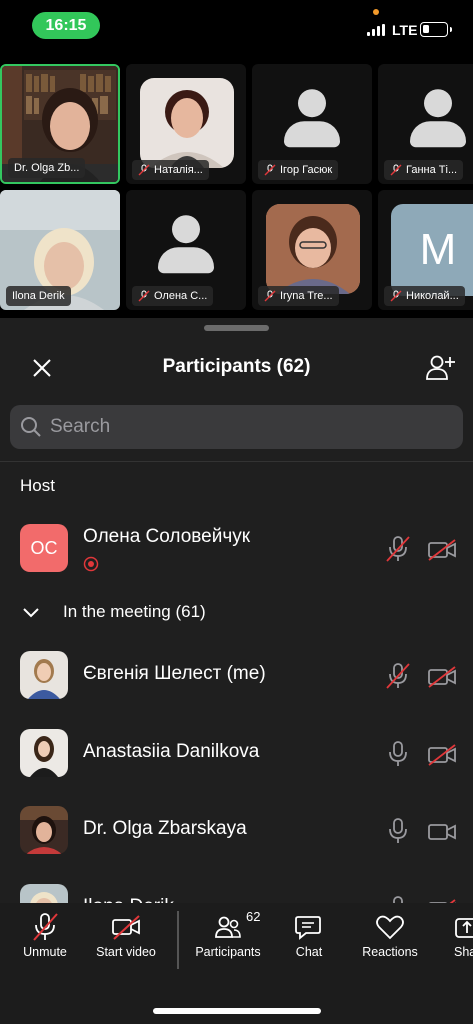 This screenshot has height=1024, width=473. What do you see at coordinates (45, 952) in the screenshot?
I see `unmute-label: Unmute` at bounding box center [45, 952].